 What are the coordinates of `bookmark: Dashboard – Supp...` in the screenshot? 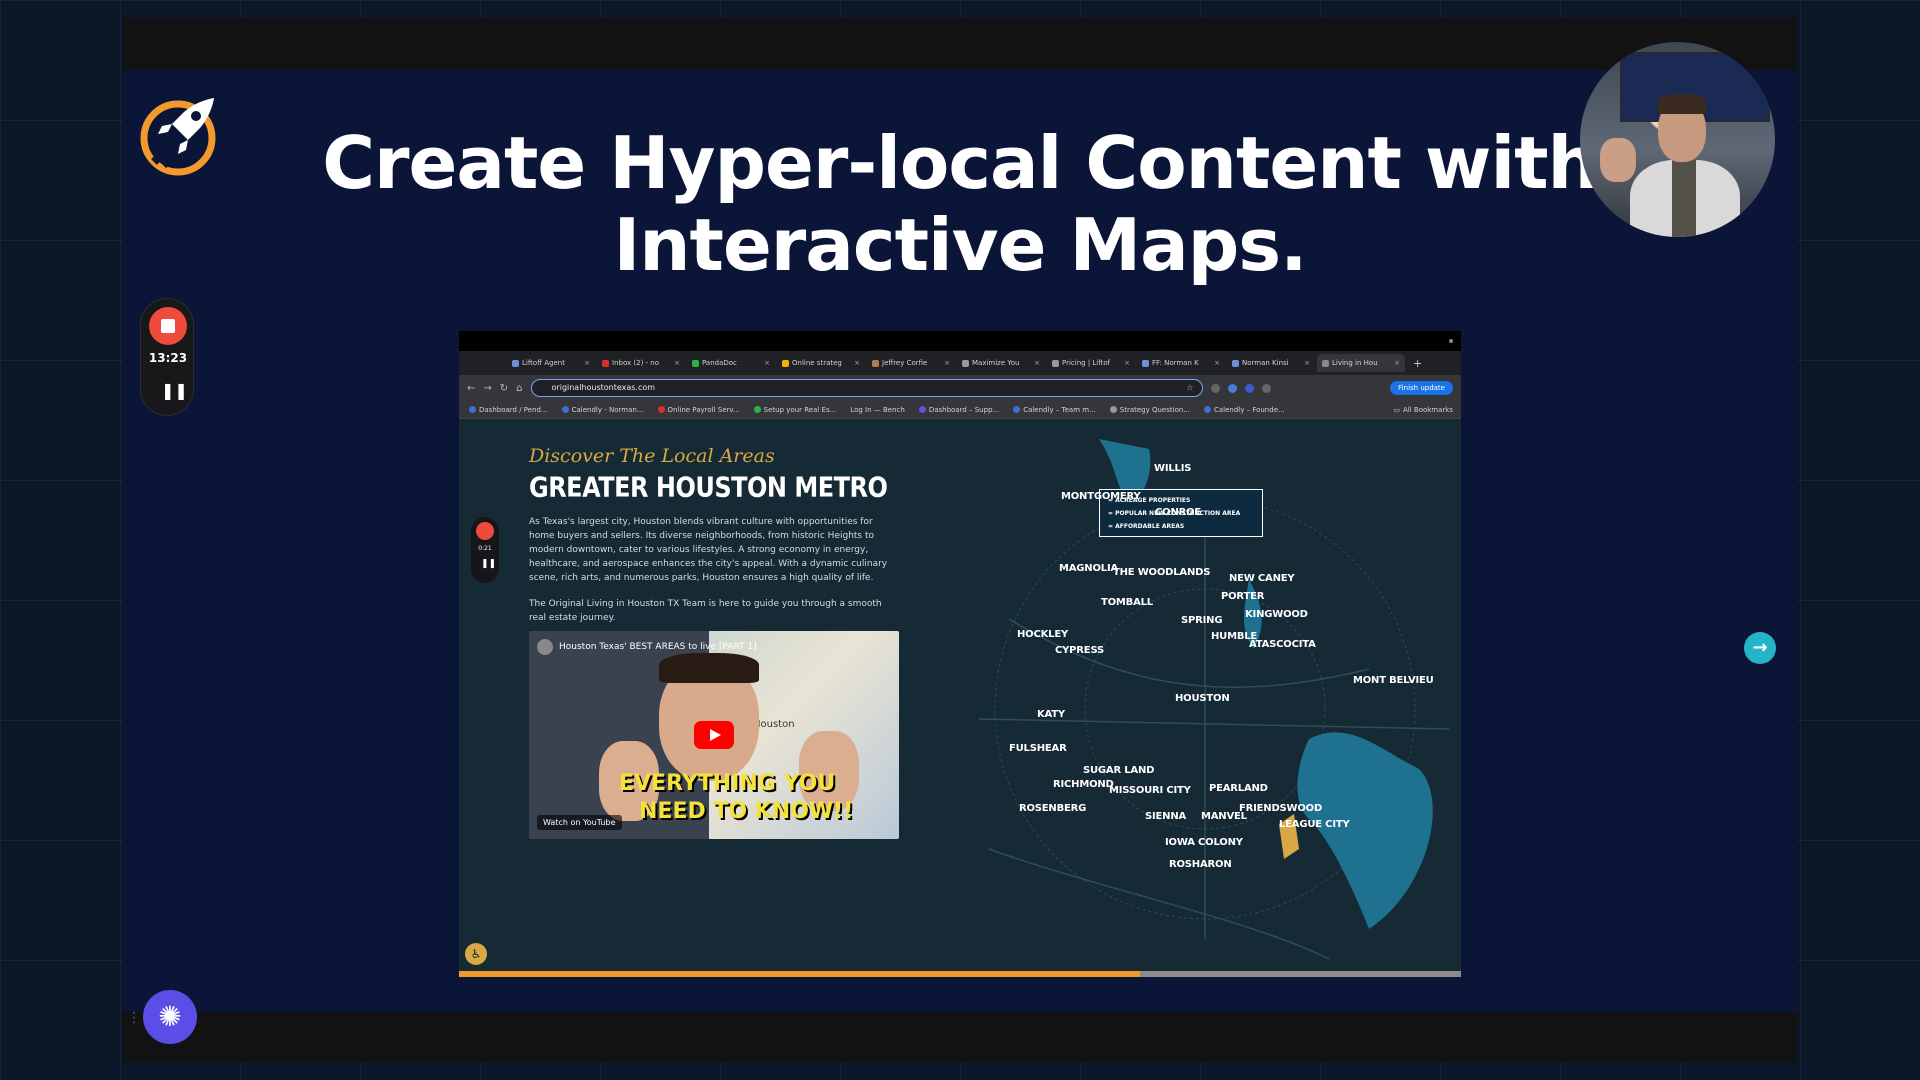 It's located at (959, 409).